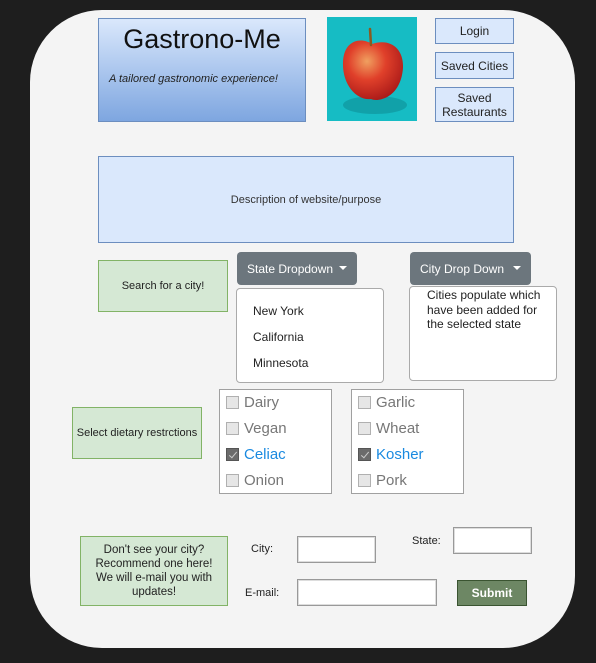 The height and width of the screenshot is (663, 596). What do you see at coordinates (137, 433) in the screenshot?
I see `dietary-prompt: Select dietary restrctions` at bounding box center [137, 433].